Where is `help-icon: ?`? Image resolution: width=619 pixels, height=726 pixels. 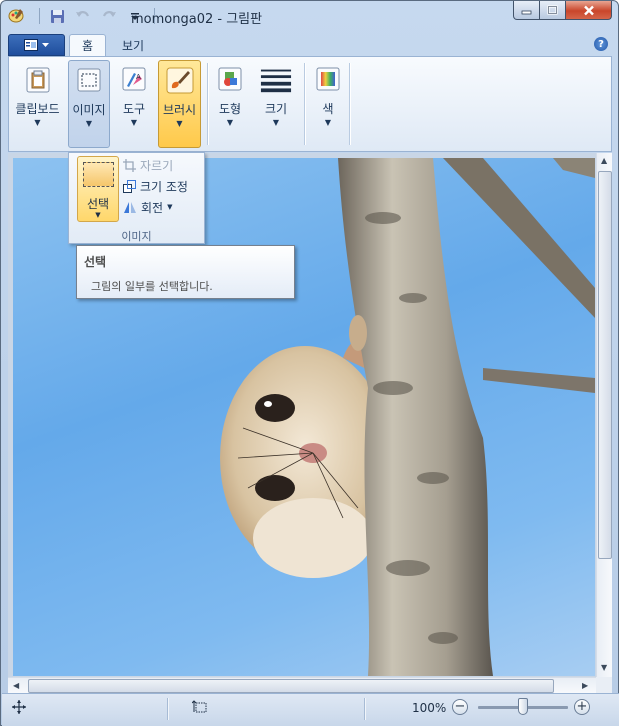
help-icon: ? is located at coordinates (601, 44).